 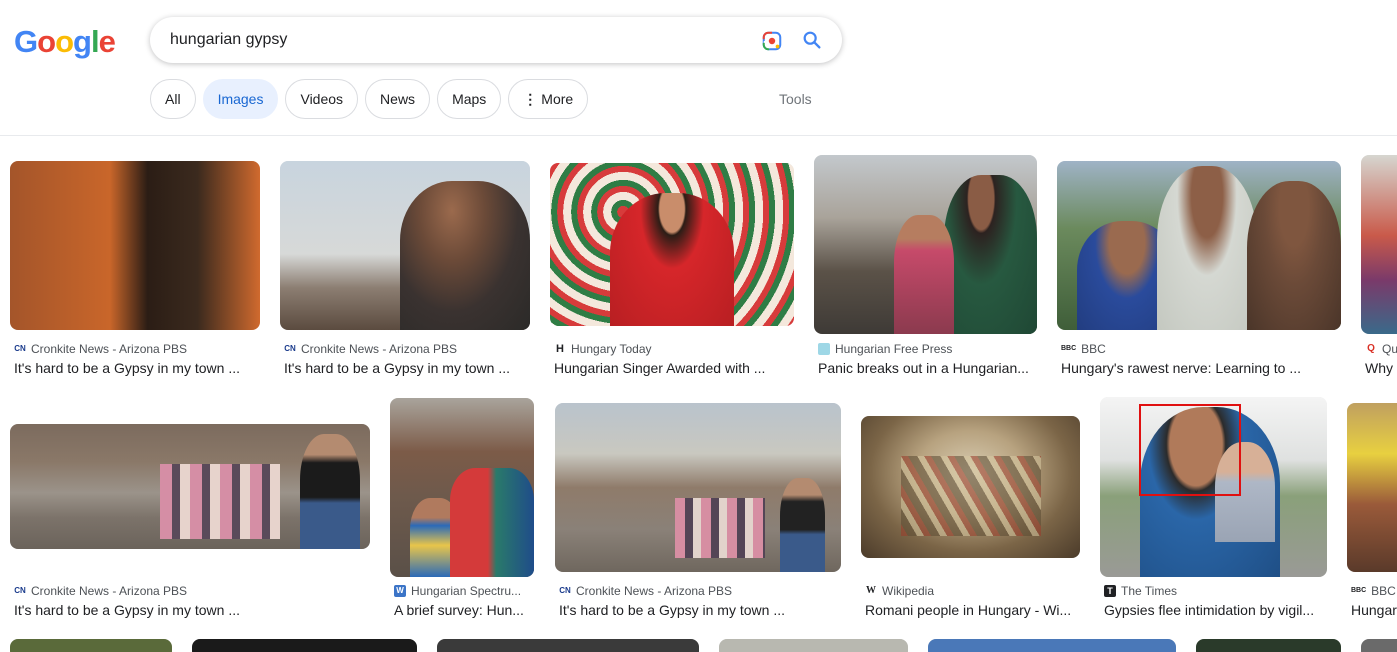 I want to click on tab-label: Maps, so click(x=469, y=99).